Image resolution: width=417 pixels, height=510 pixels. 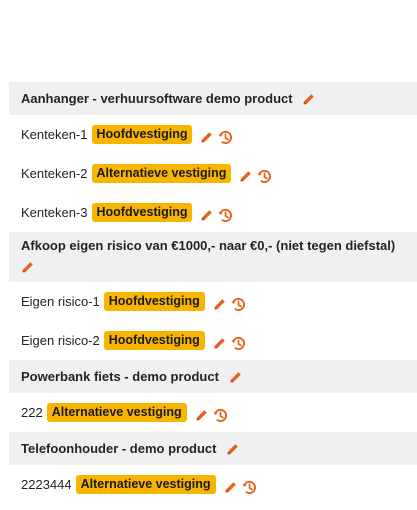 I want to click on list-item: 2223444 Alternatieve vestiging, so click(x=213, y=484).